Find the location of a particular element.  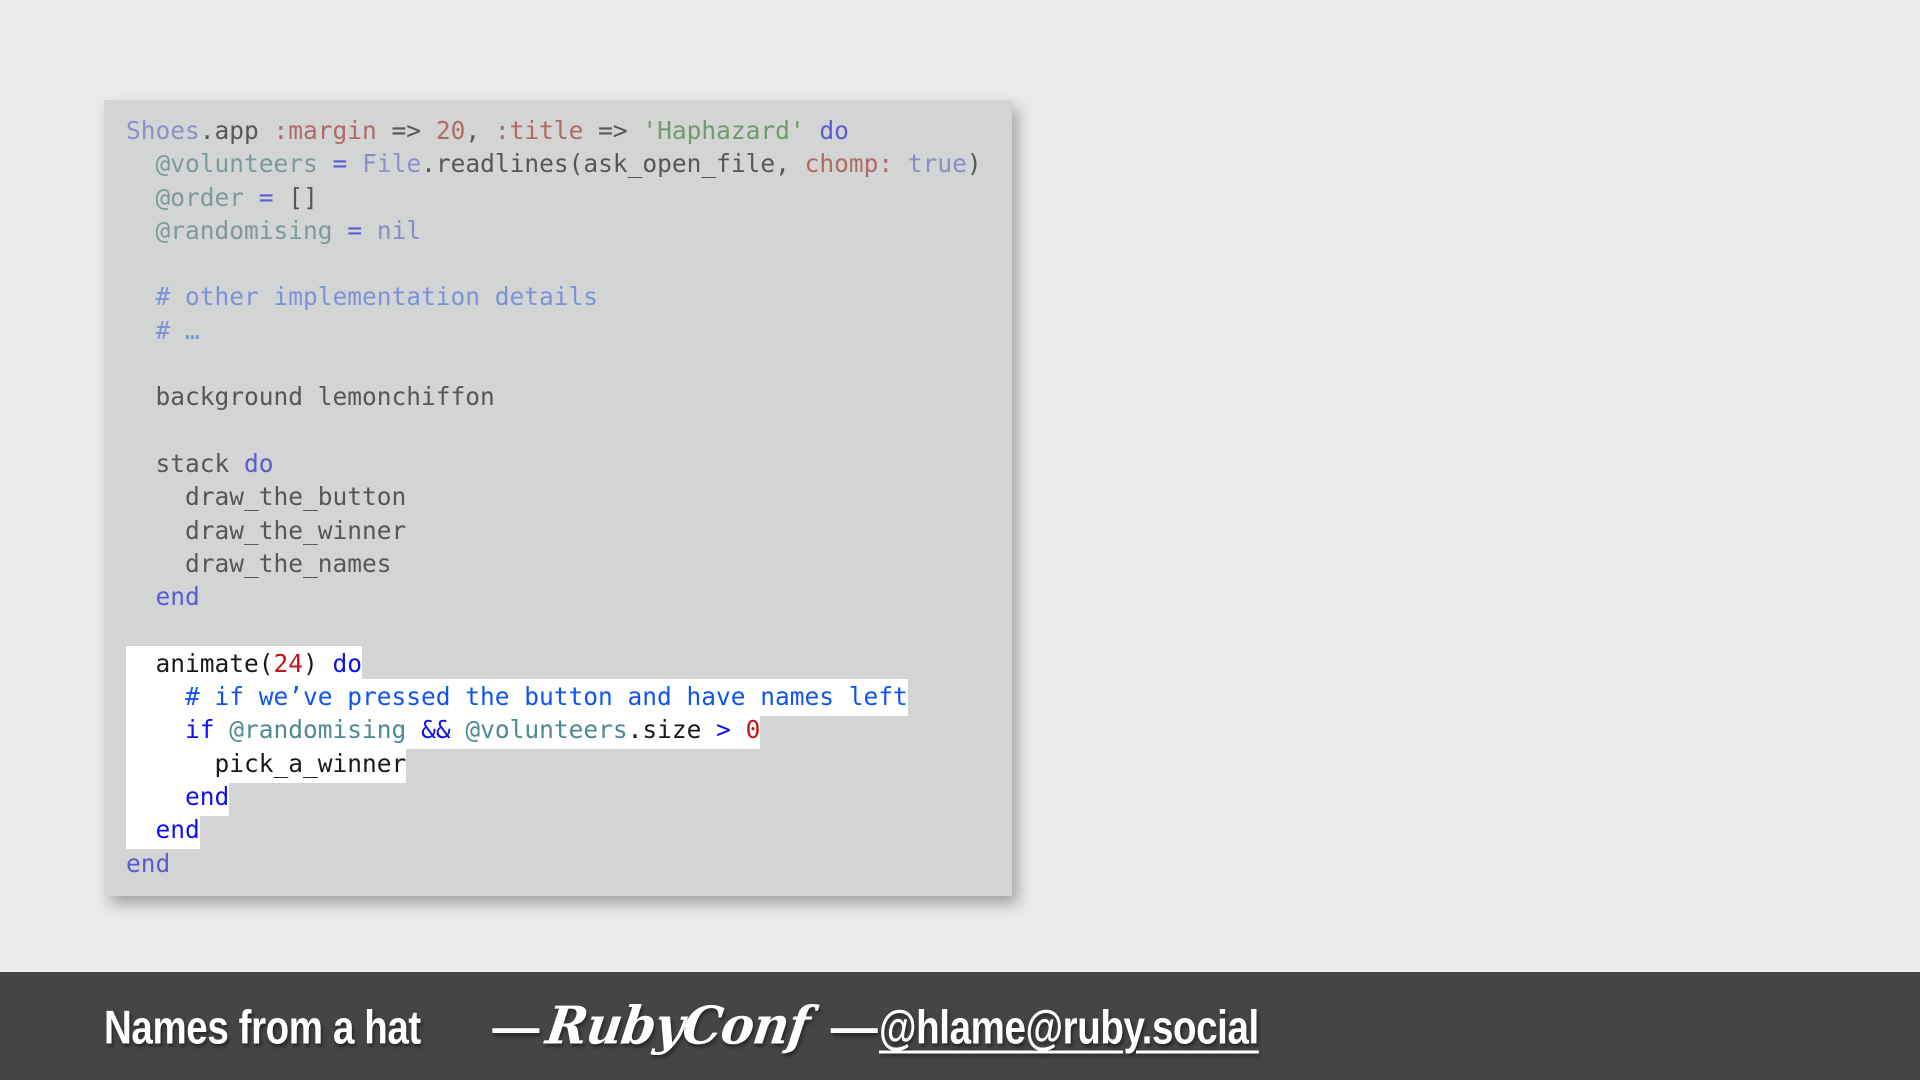

code-token: 20 is located at coordinates (450, 130).